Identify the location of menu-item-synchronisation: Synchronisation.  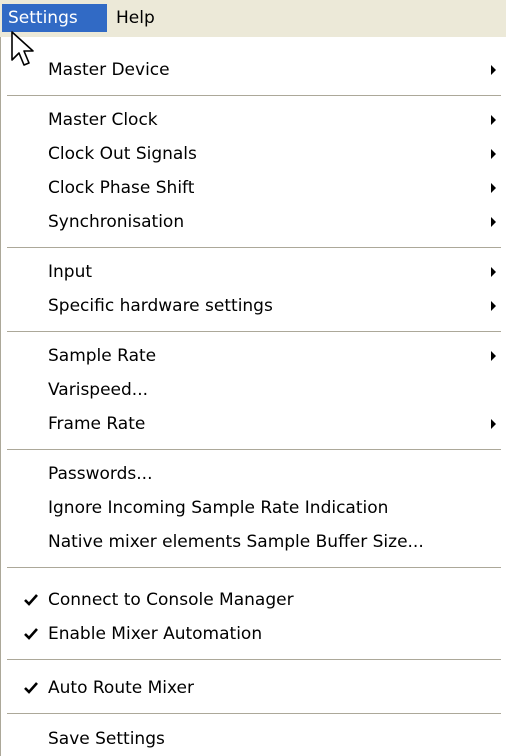
(253, 222).